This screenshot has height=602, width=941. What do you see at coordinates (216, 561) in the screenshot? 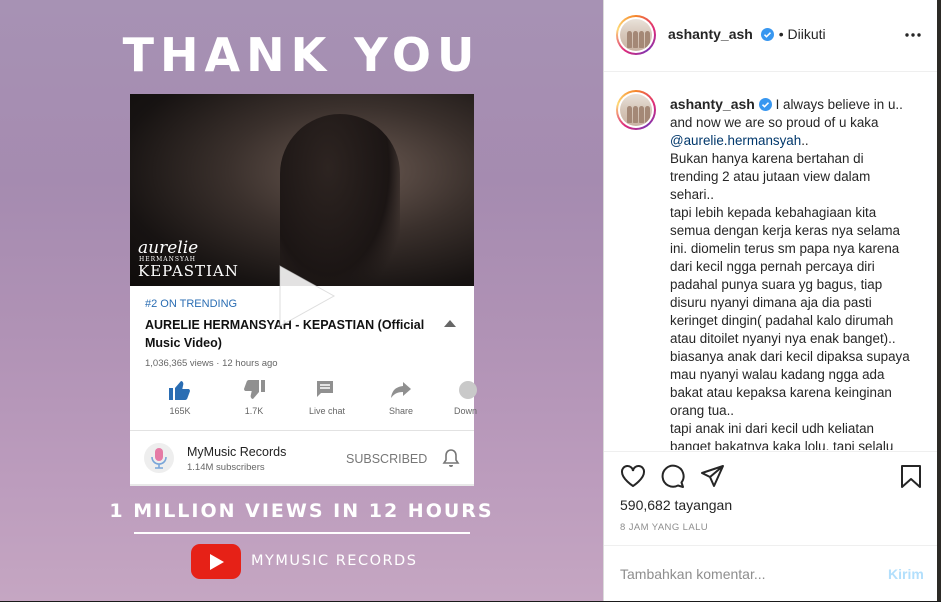
I see `youtube-logo-icon` at bounding box center [216, 561].